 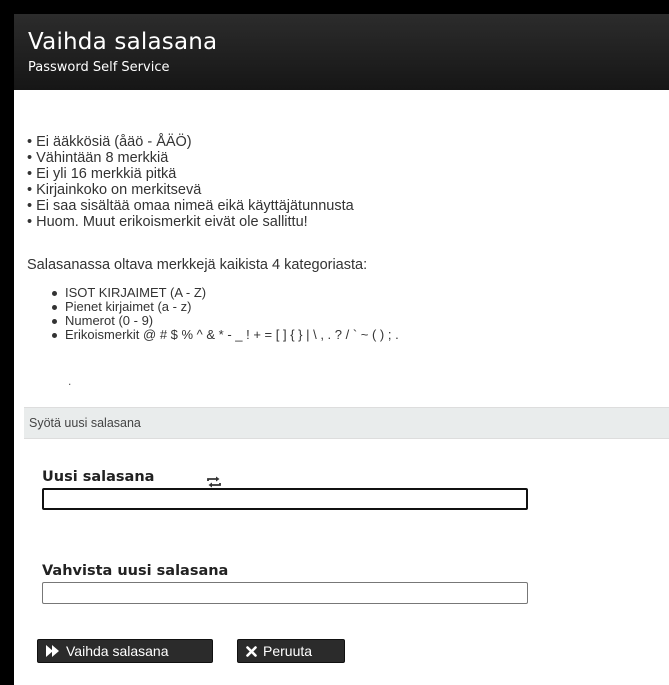 I want to click on cancel-button-label: Peruuta, so click(x=288, y=651).